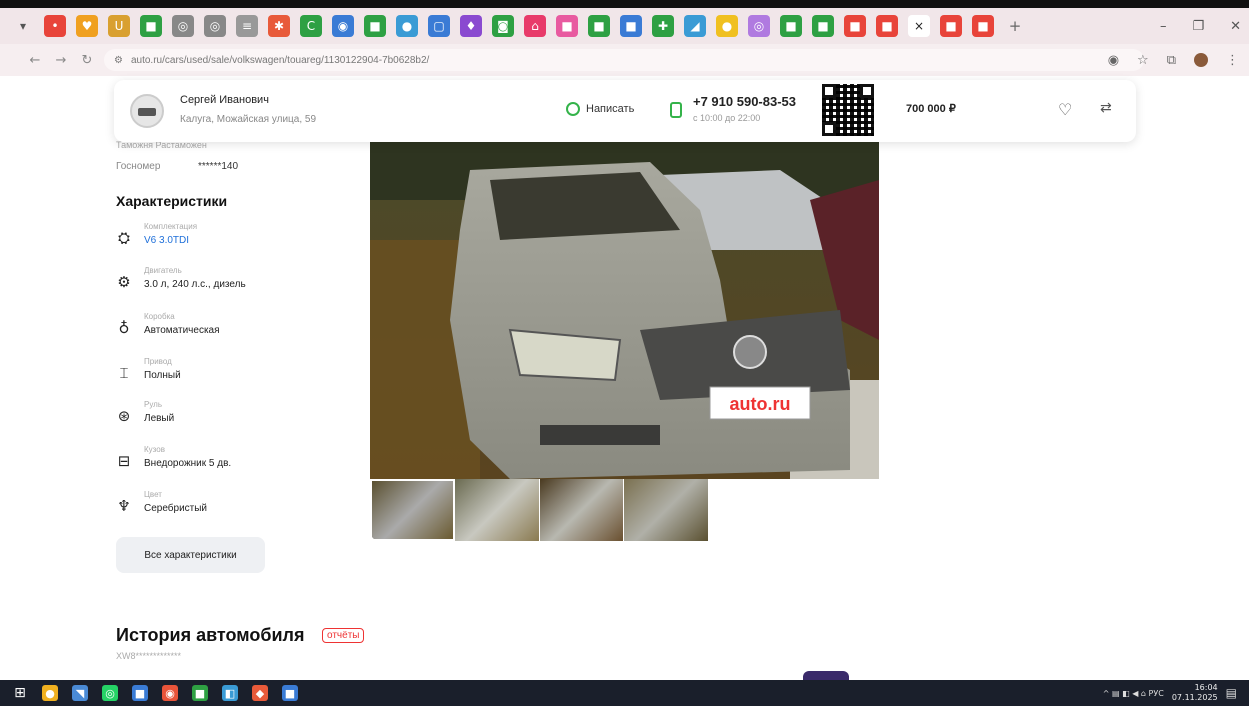  Describe the element at coordinates (218, 166) in the screenshot. I see `plate-value: ******140` at that location.